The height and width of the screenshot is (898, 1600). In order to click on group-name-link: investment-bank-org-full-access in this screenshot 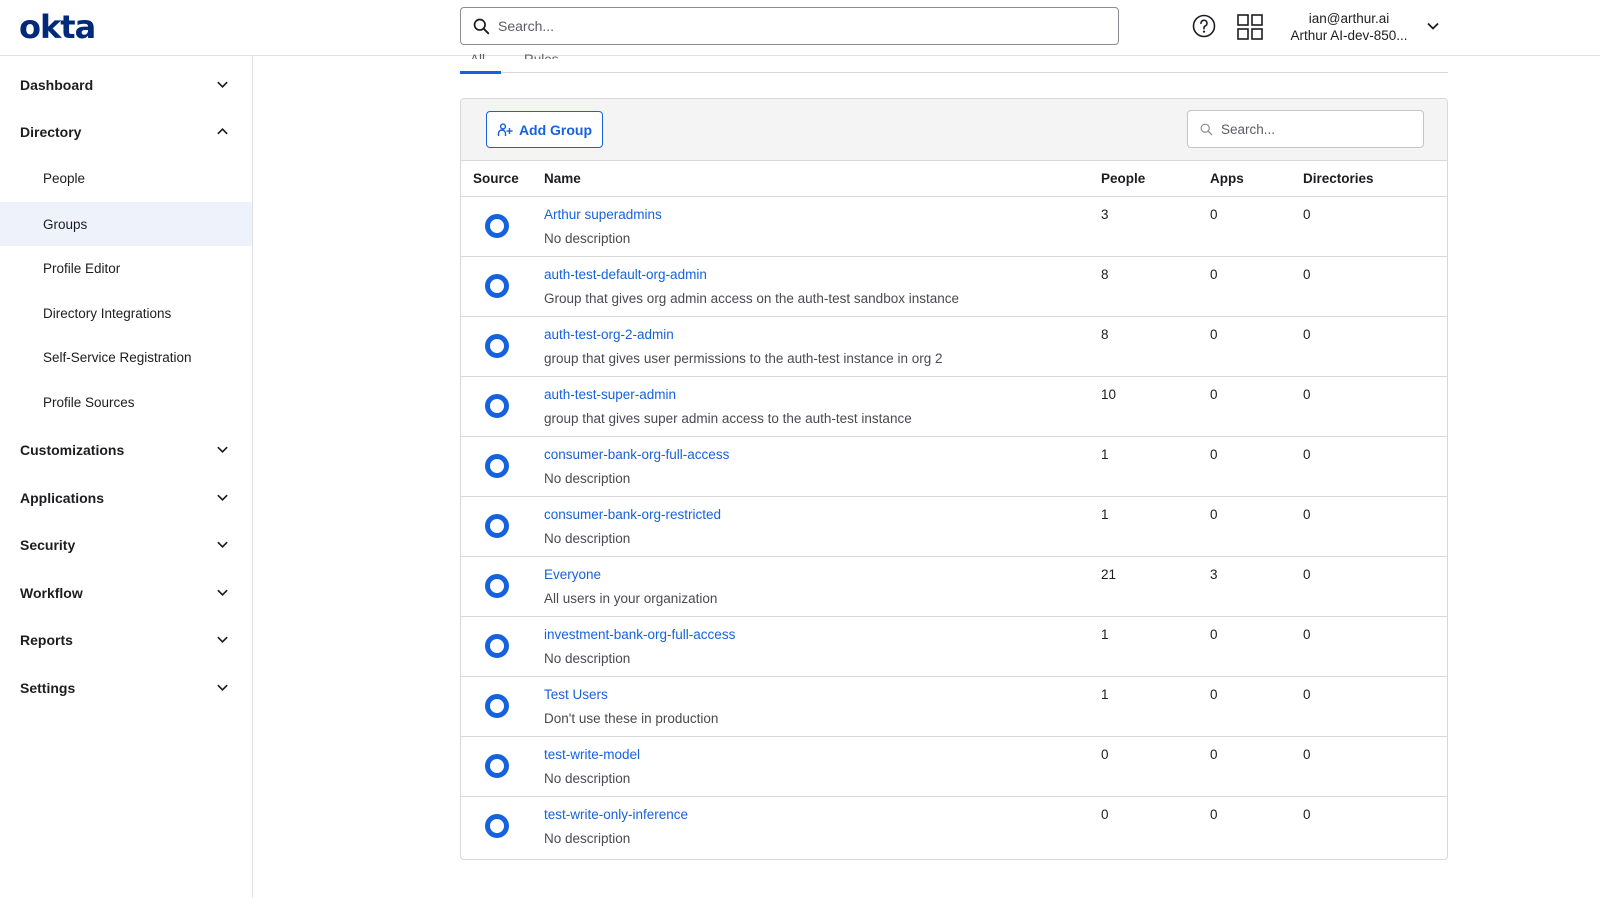, I will do `click(639, 634)`.